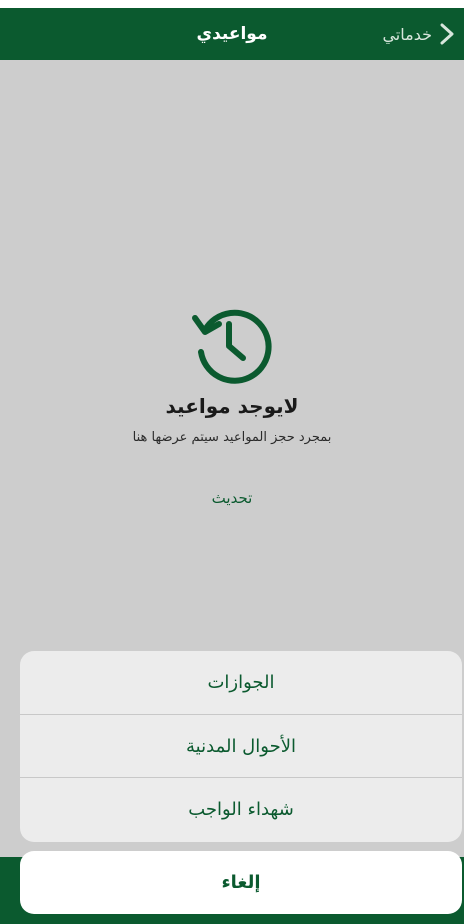  What do you see at coordinates (447, 34) in the screenshot?
I see `chevron-right-icon` at bounding box center [447, 34].